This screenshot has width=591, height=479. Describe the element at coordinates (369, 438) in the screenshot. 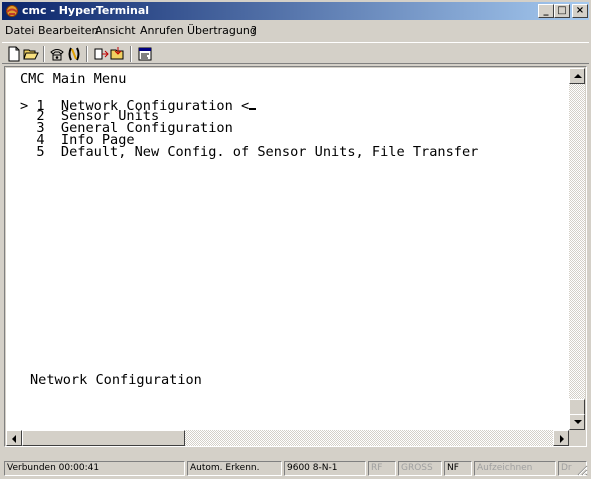

I see `horizontal-scroll-track` at that location.